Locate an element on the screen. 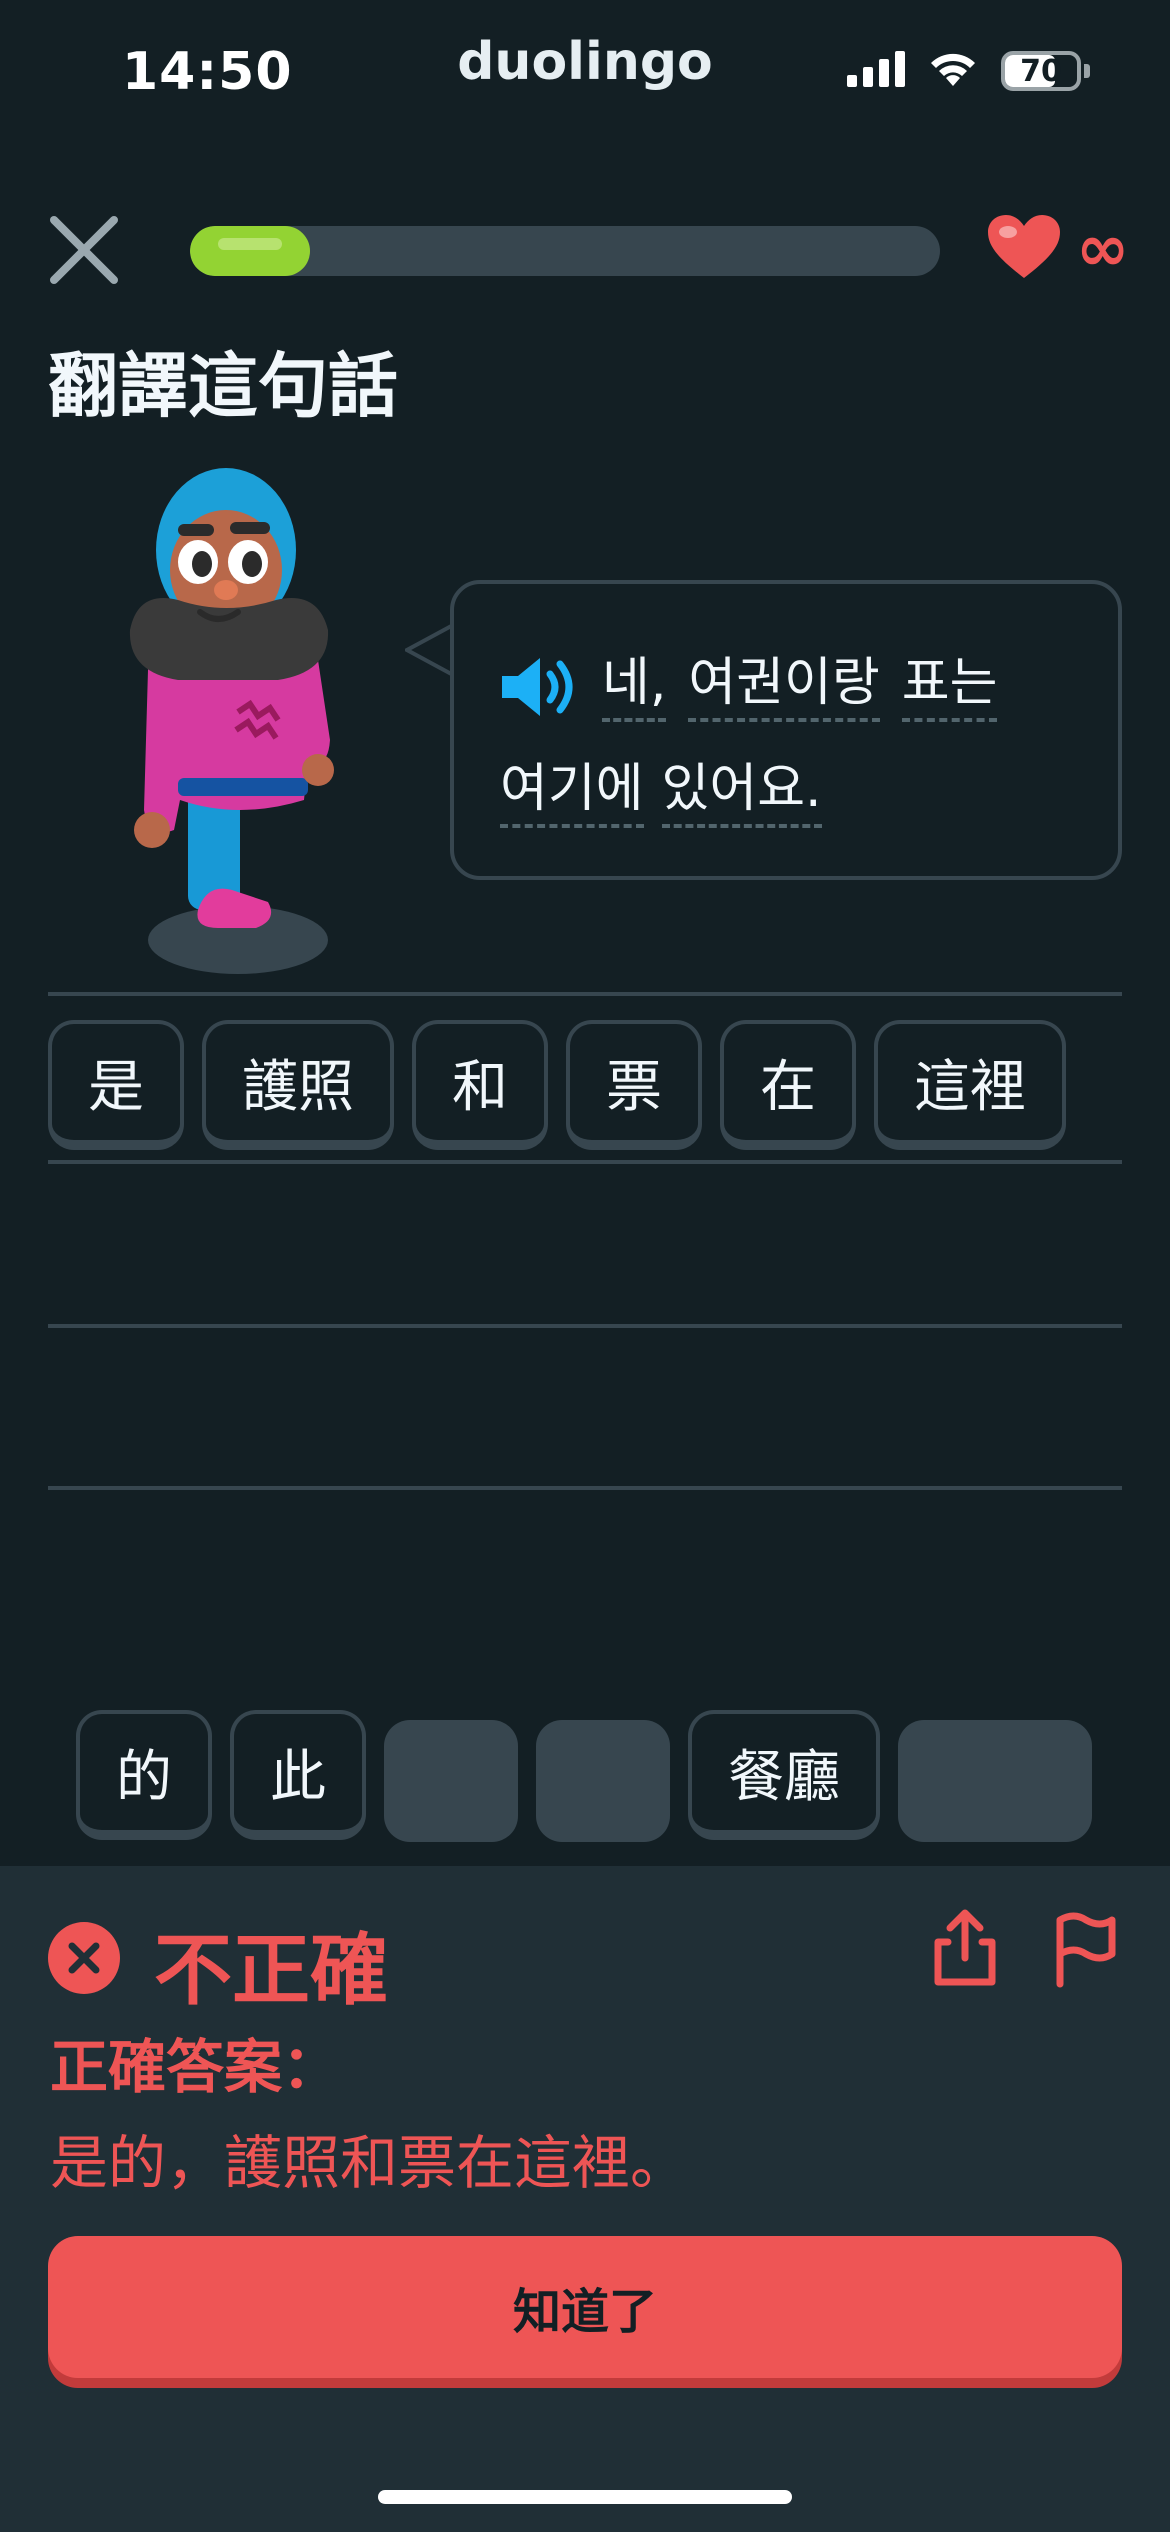  correct-answer-label: 正確答案： is located at coordinates (195, 2067).